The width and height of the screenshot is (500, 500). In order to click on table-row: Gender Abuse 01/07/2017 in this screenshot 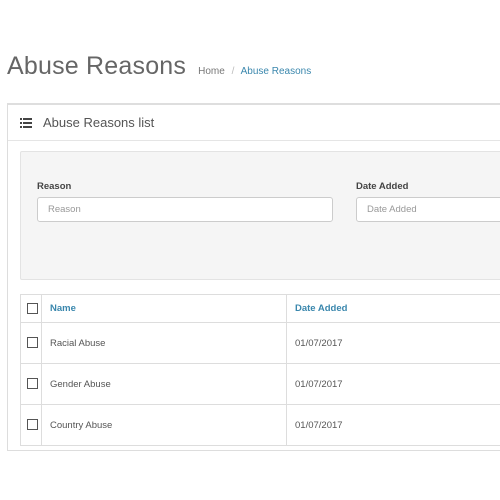, I will do `click(260, 384)`.